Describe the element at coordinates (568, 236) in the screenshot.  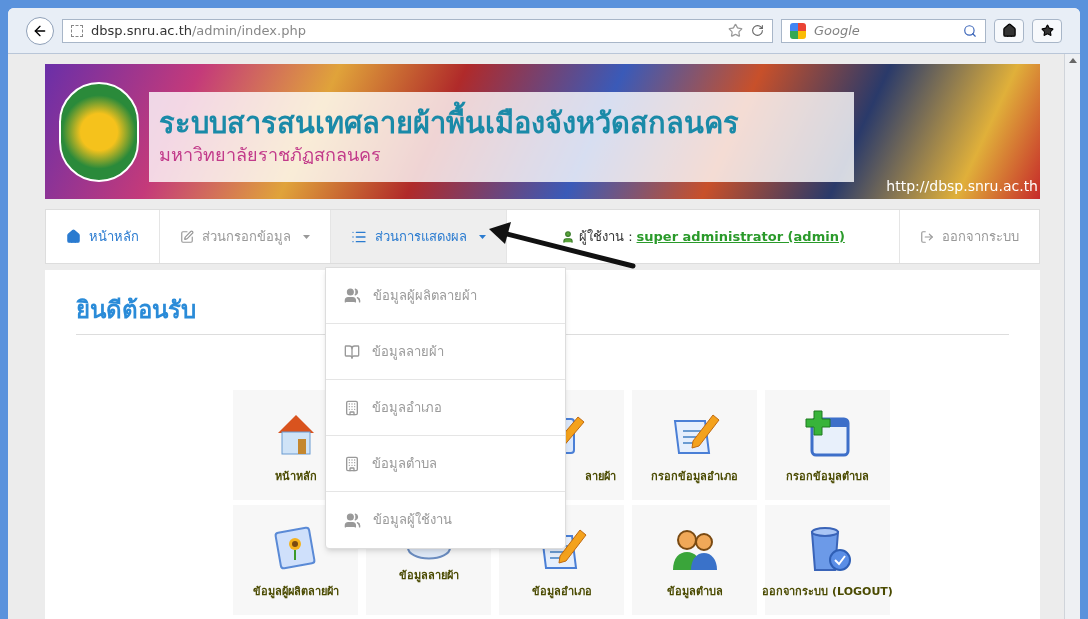
I see `user-icon` at that location.